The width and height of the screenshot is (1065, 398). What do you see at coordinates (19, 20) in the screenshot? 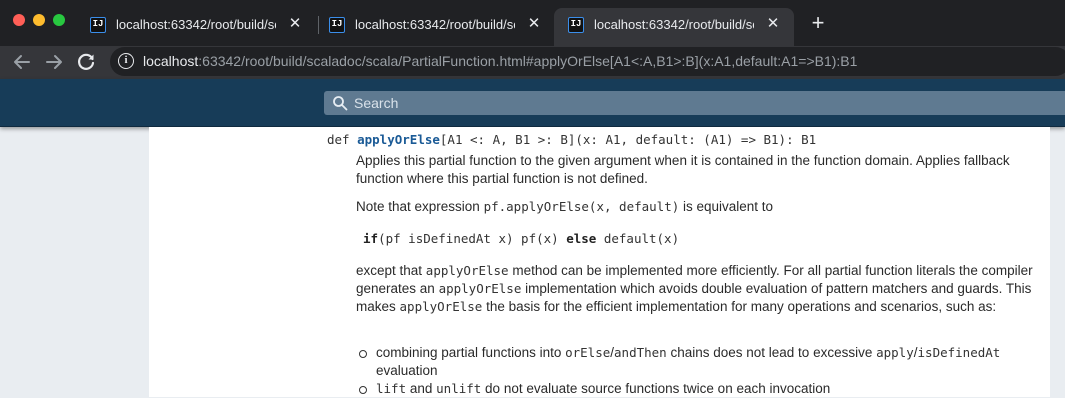
I see `close-window-button` at bounding box center [19, 20].